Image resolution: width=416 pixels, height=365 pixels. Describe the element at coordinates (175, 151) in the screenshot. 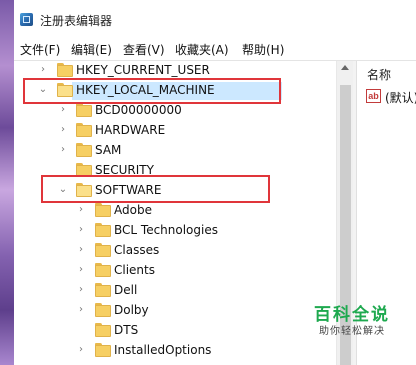

I see `tree-item-sam: › SAM` at that location.